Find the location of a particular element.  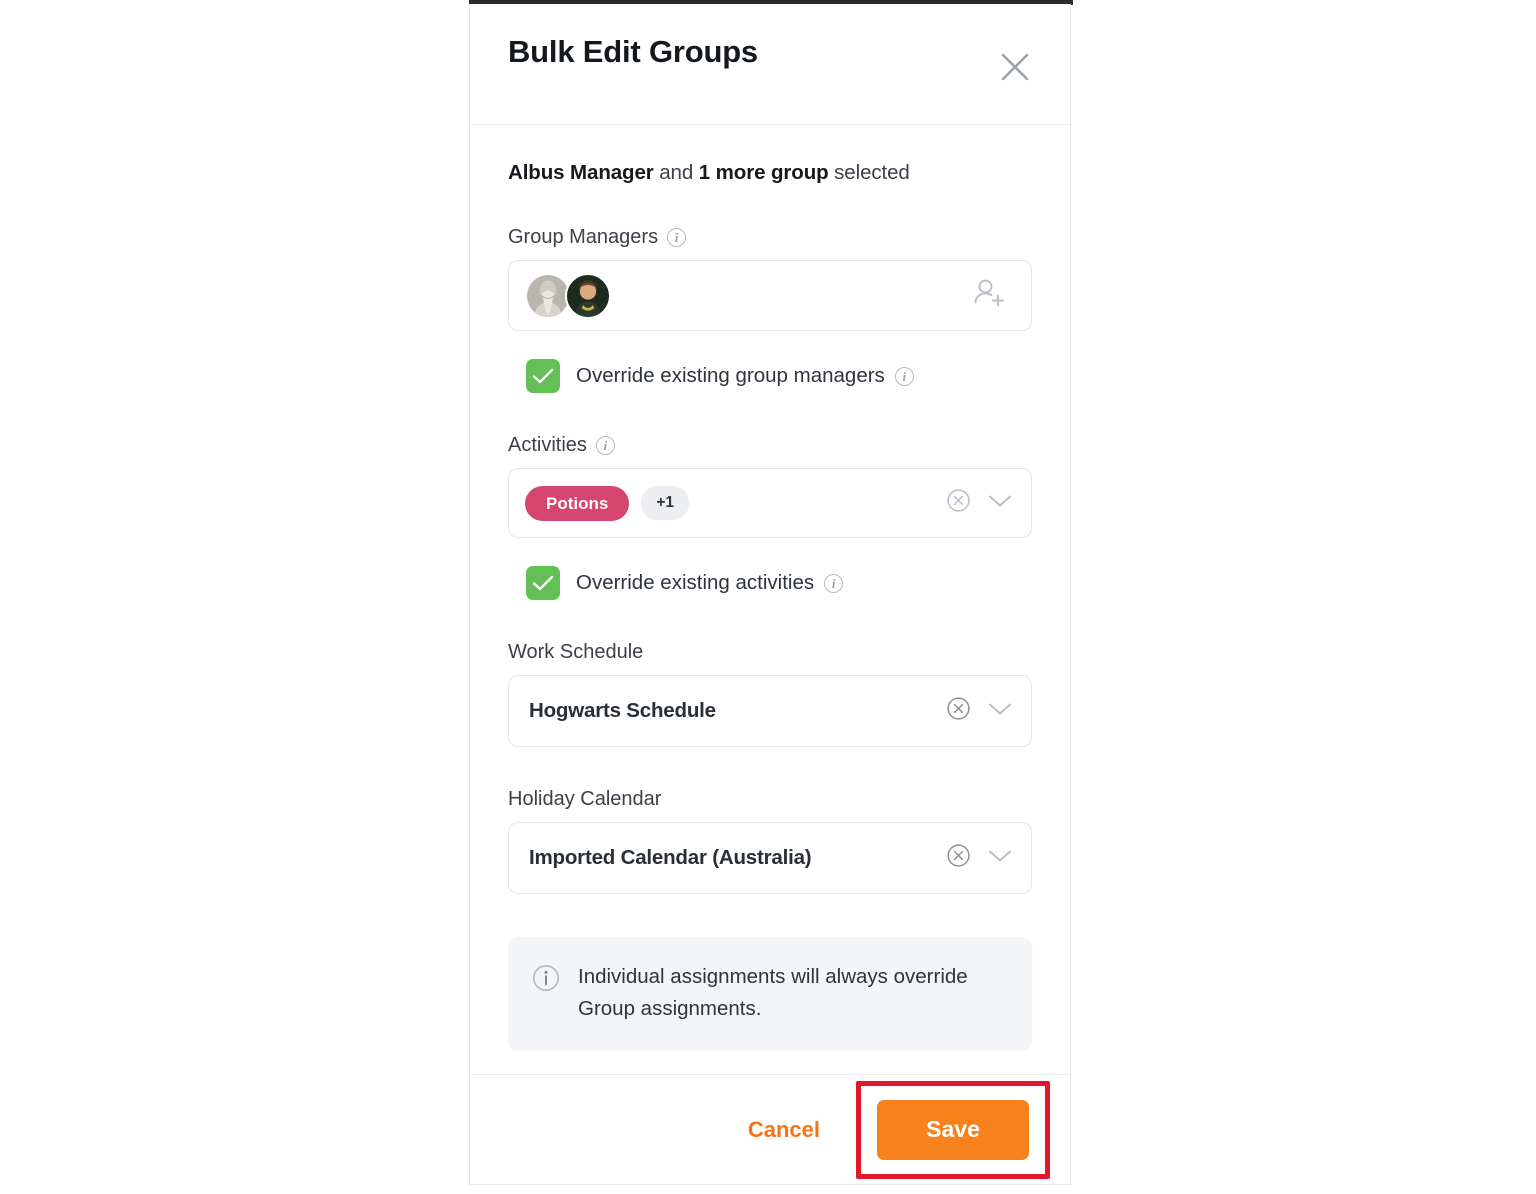

override-group-managers-label-row: Override existing group managers i is located at coordinates (745, 376).